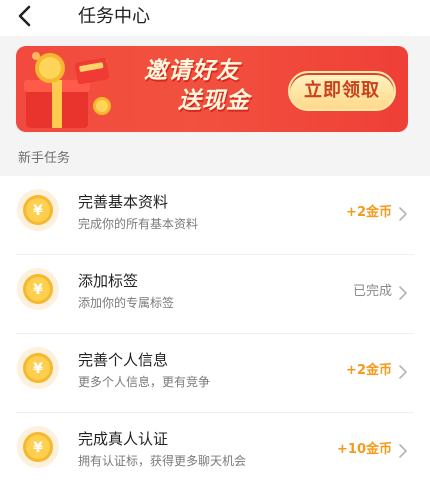  What do you see at coordinates (162, 461) in the screenshot?
I see `task-description: 拥有认证标，获得更多聊天机会` at bounding box center [162, 461].